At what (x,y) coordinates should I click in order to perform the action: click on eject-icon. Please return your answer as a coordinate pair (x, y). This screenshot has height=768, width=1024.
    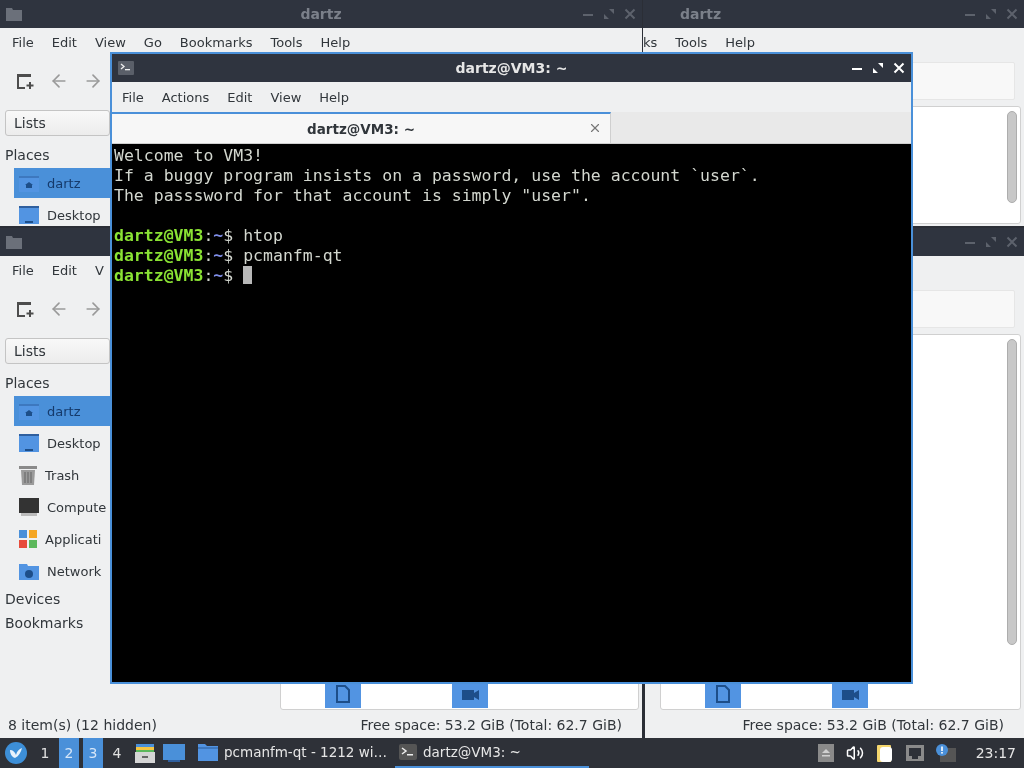
    Looking at the image, I should click on (825, 753).